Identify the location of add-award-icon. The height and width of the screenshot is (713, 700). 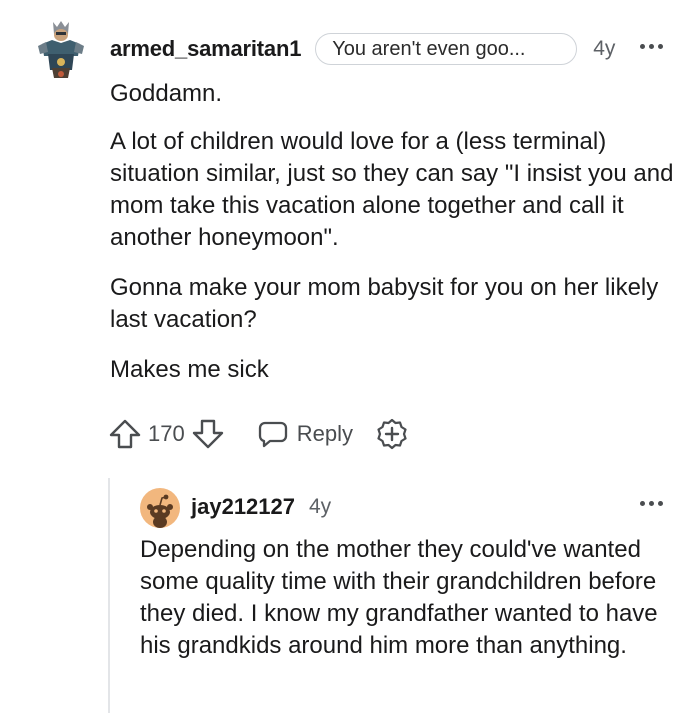
(392, 434).